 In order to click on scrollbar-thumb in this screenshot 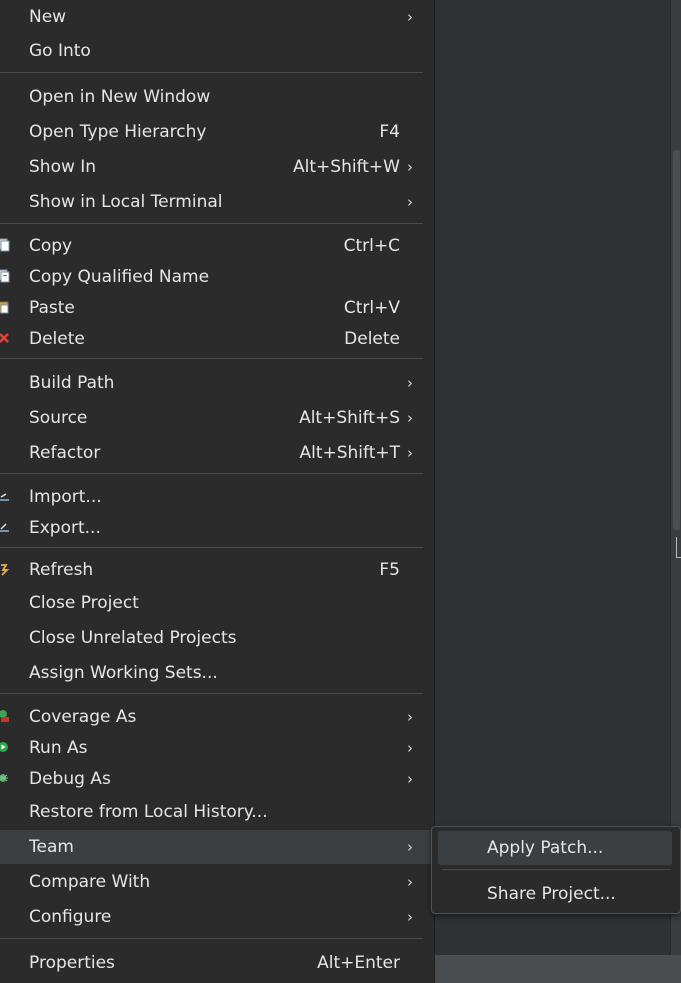, I will do `click(676, 340)`.